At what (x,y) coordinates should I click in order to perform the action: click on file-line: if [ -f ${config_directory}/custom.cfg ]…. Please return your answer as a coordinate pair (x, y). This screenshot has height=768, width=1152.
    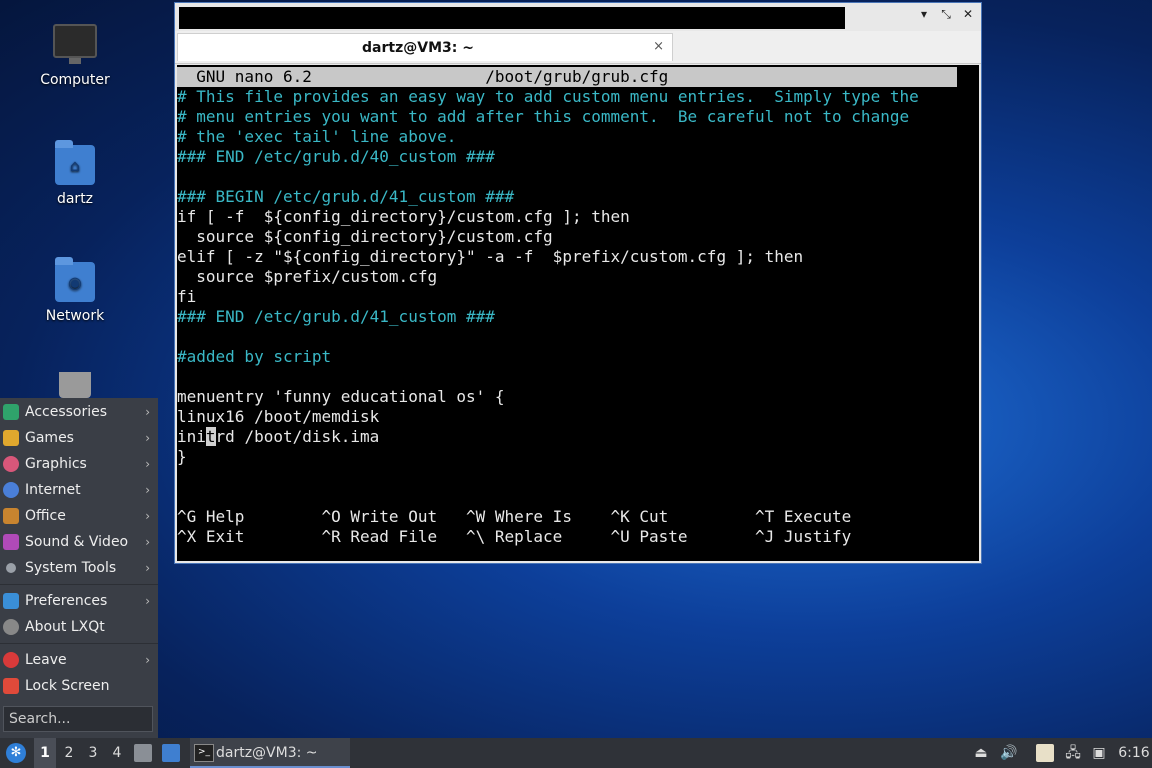
    Looking at the image, I should click on (403, 216).